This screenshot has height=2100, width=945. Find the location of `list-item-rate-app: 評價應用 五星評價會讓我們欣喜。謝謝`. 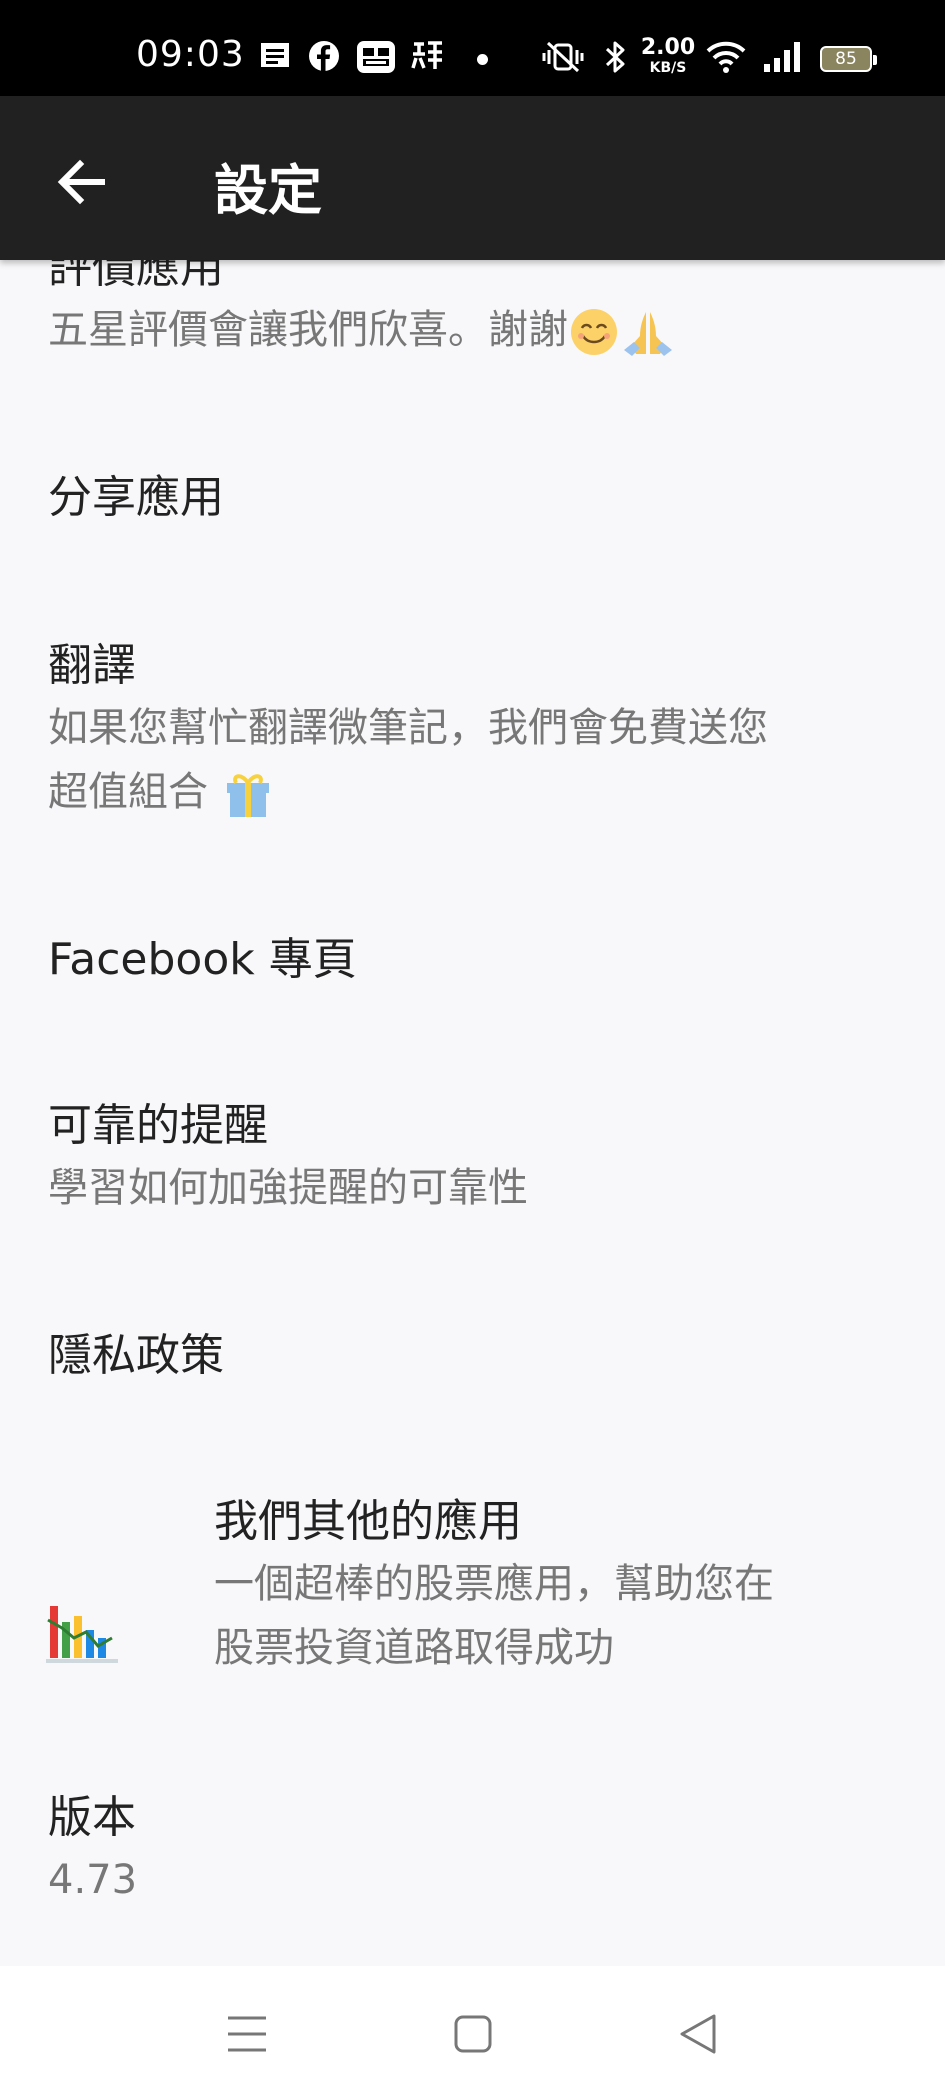

list-item-rate-app: 評價應用 五星評價會讓我們欣喜。謝謝 is located at coordinates (478, 311).